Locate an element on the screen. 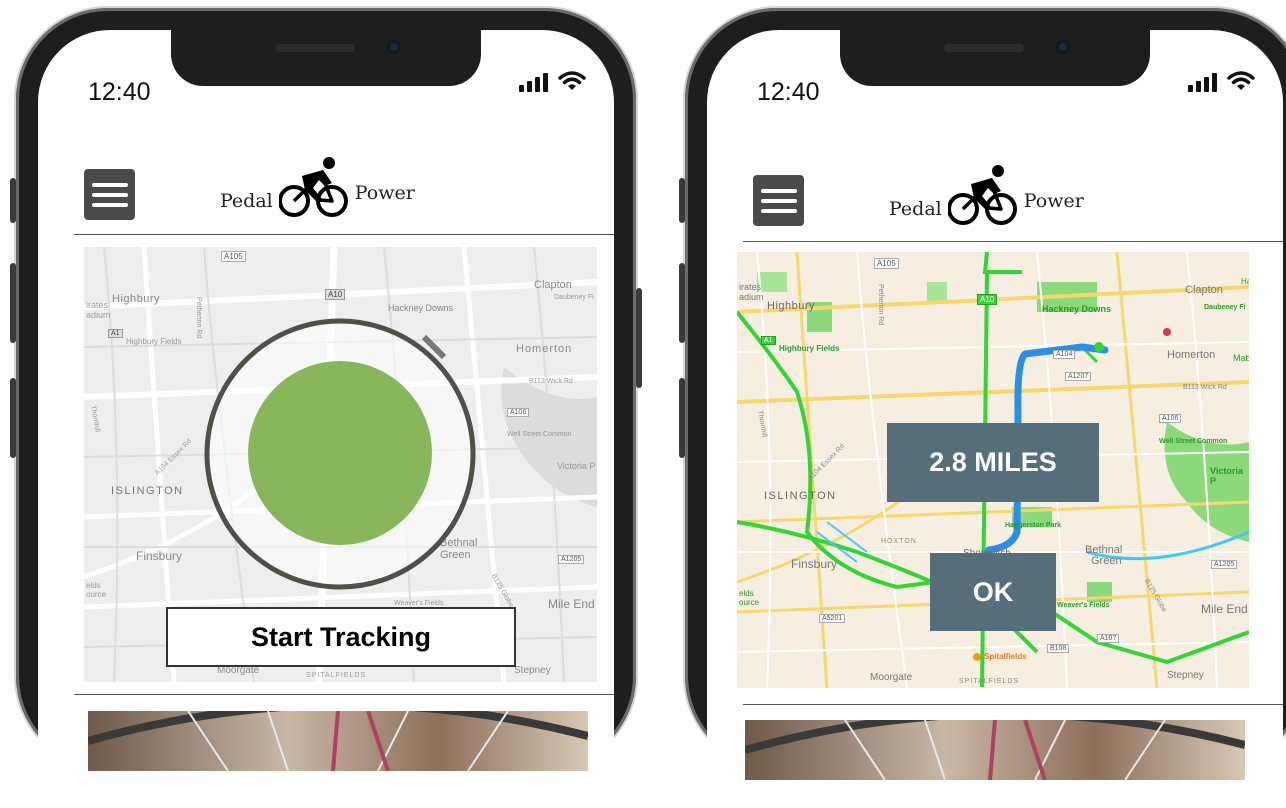 The image size is (1286, 808). map-label: Victoria P is located at coordinates (1226, 476).